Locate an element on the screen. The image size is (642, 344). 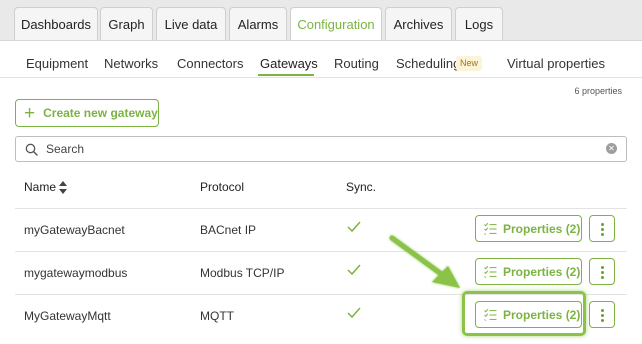
subtab-gateways: Gateways is located at coordinates (289, 63).